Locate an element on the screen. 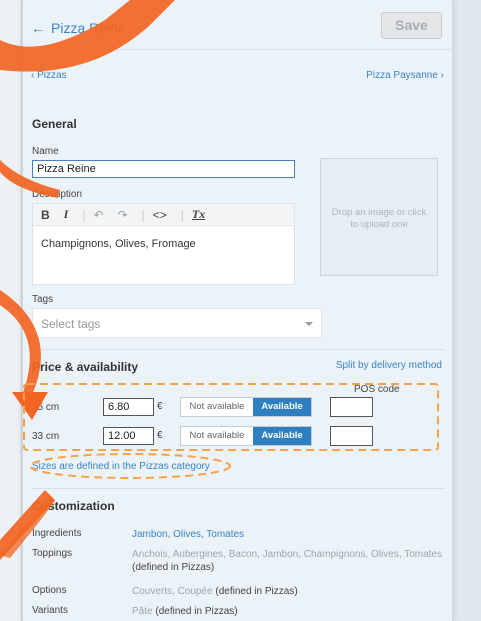  split-by-delivery-link: Split by delivery method is located at coordinates (389, 365).